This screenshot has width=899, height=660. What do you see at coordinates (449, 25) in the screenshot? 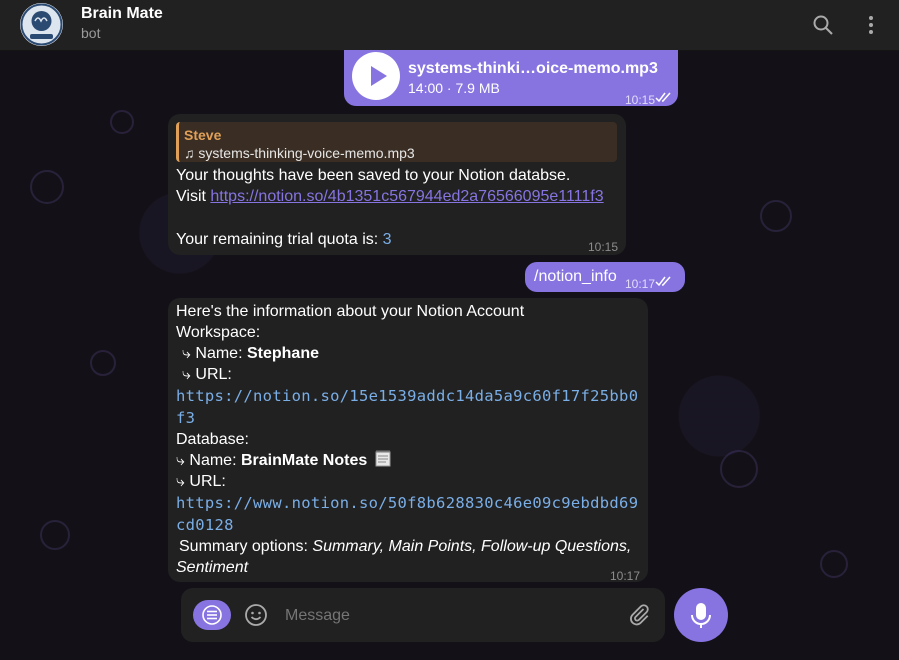
I see `chat-header: Brain Mate bot` at bounding box center [449, 25].